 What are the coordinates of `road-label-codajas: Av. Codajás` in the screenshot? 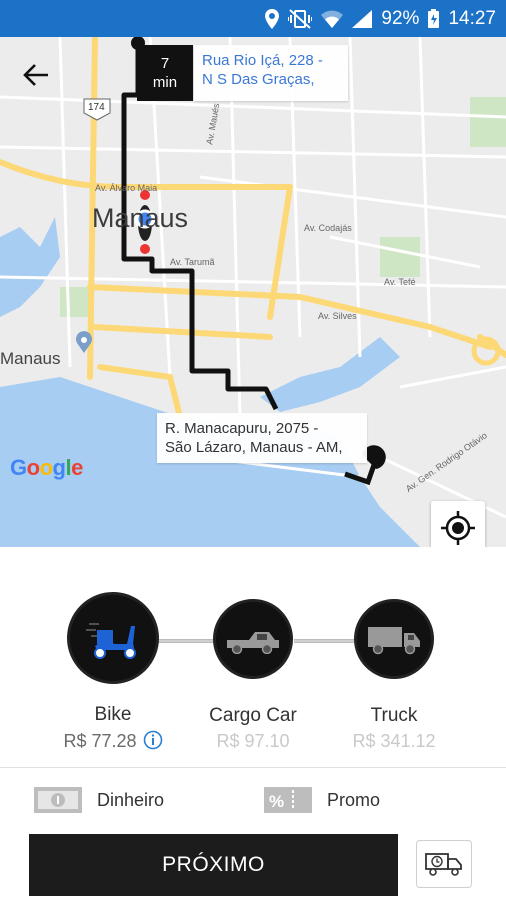 It's located at (328, 228).